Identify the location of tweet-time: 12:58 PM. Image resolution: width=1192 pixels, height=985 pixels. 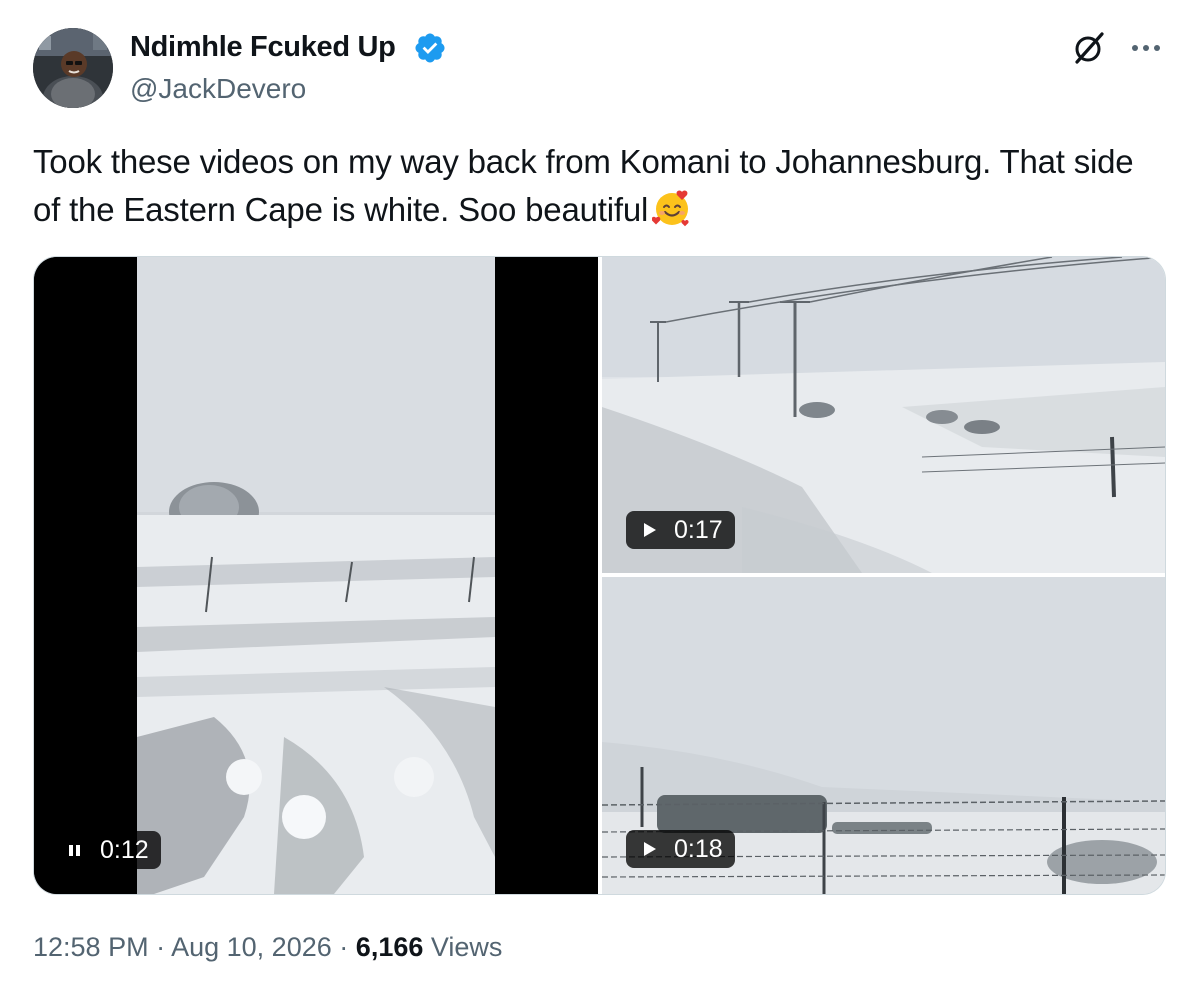
(91, 947).